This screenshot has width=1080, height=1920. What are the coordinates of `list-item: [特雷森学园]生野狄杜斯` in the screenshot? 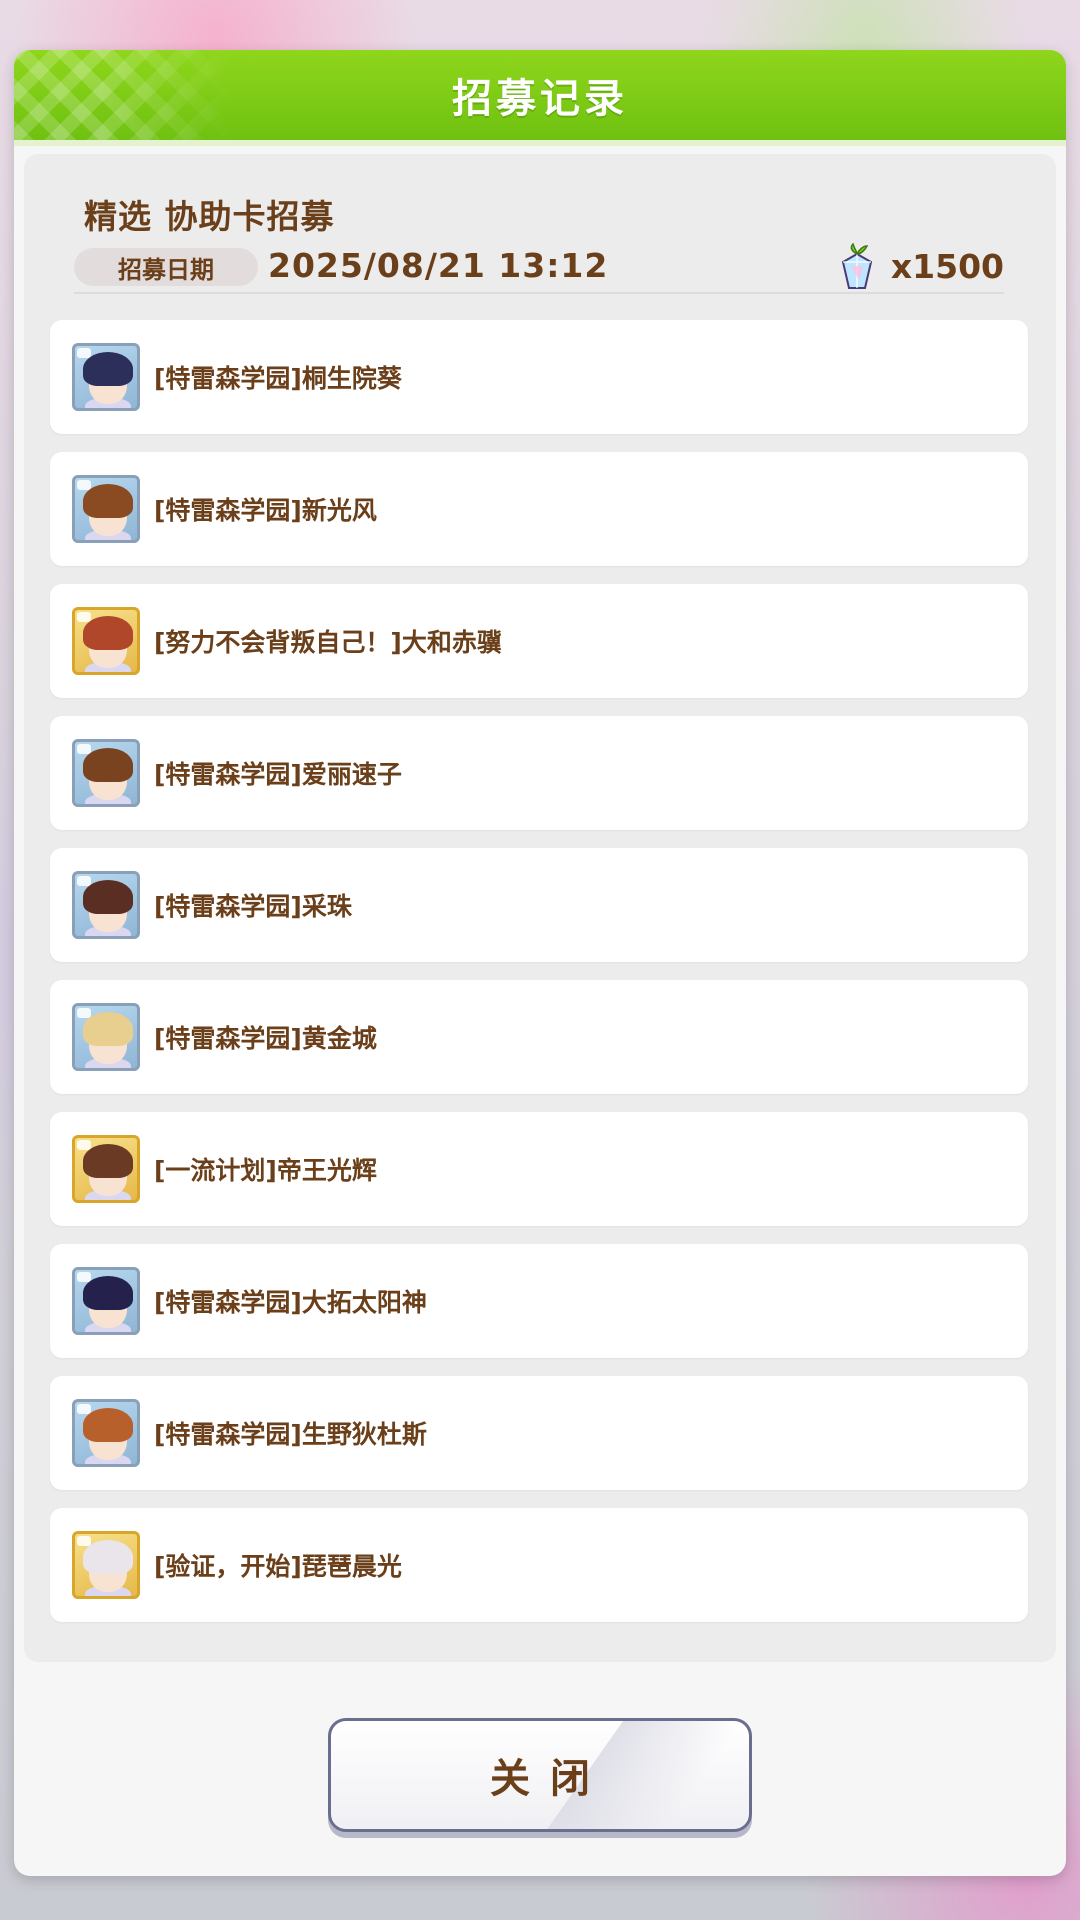 It's located at (539, 1433).